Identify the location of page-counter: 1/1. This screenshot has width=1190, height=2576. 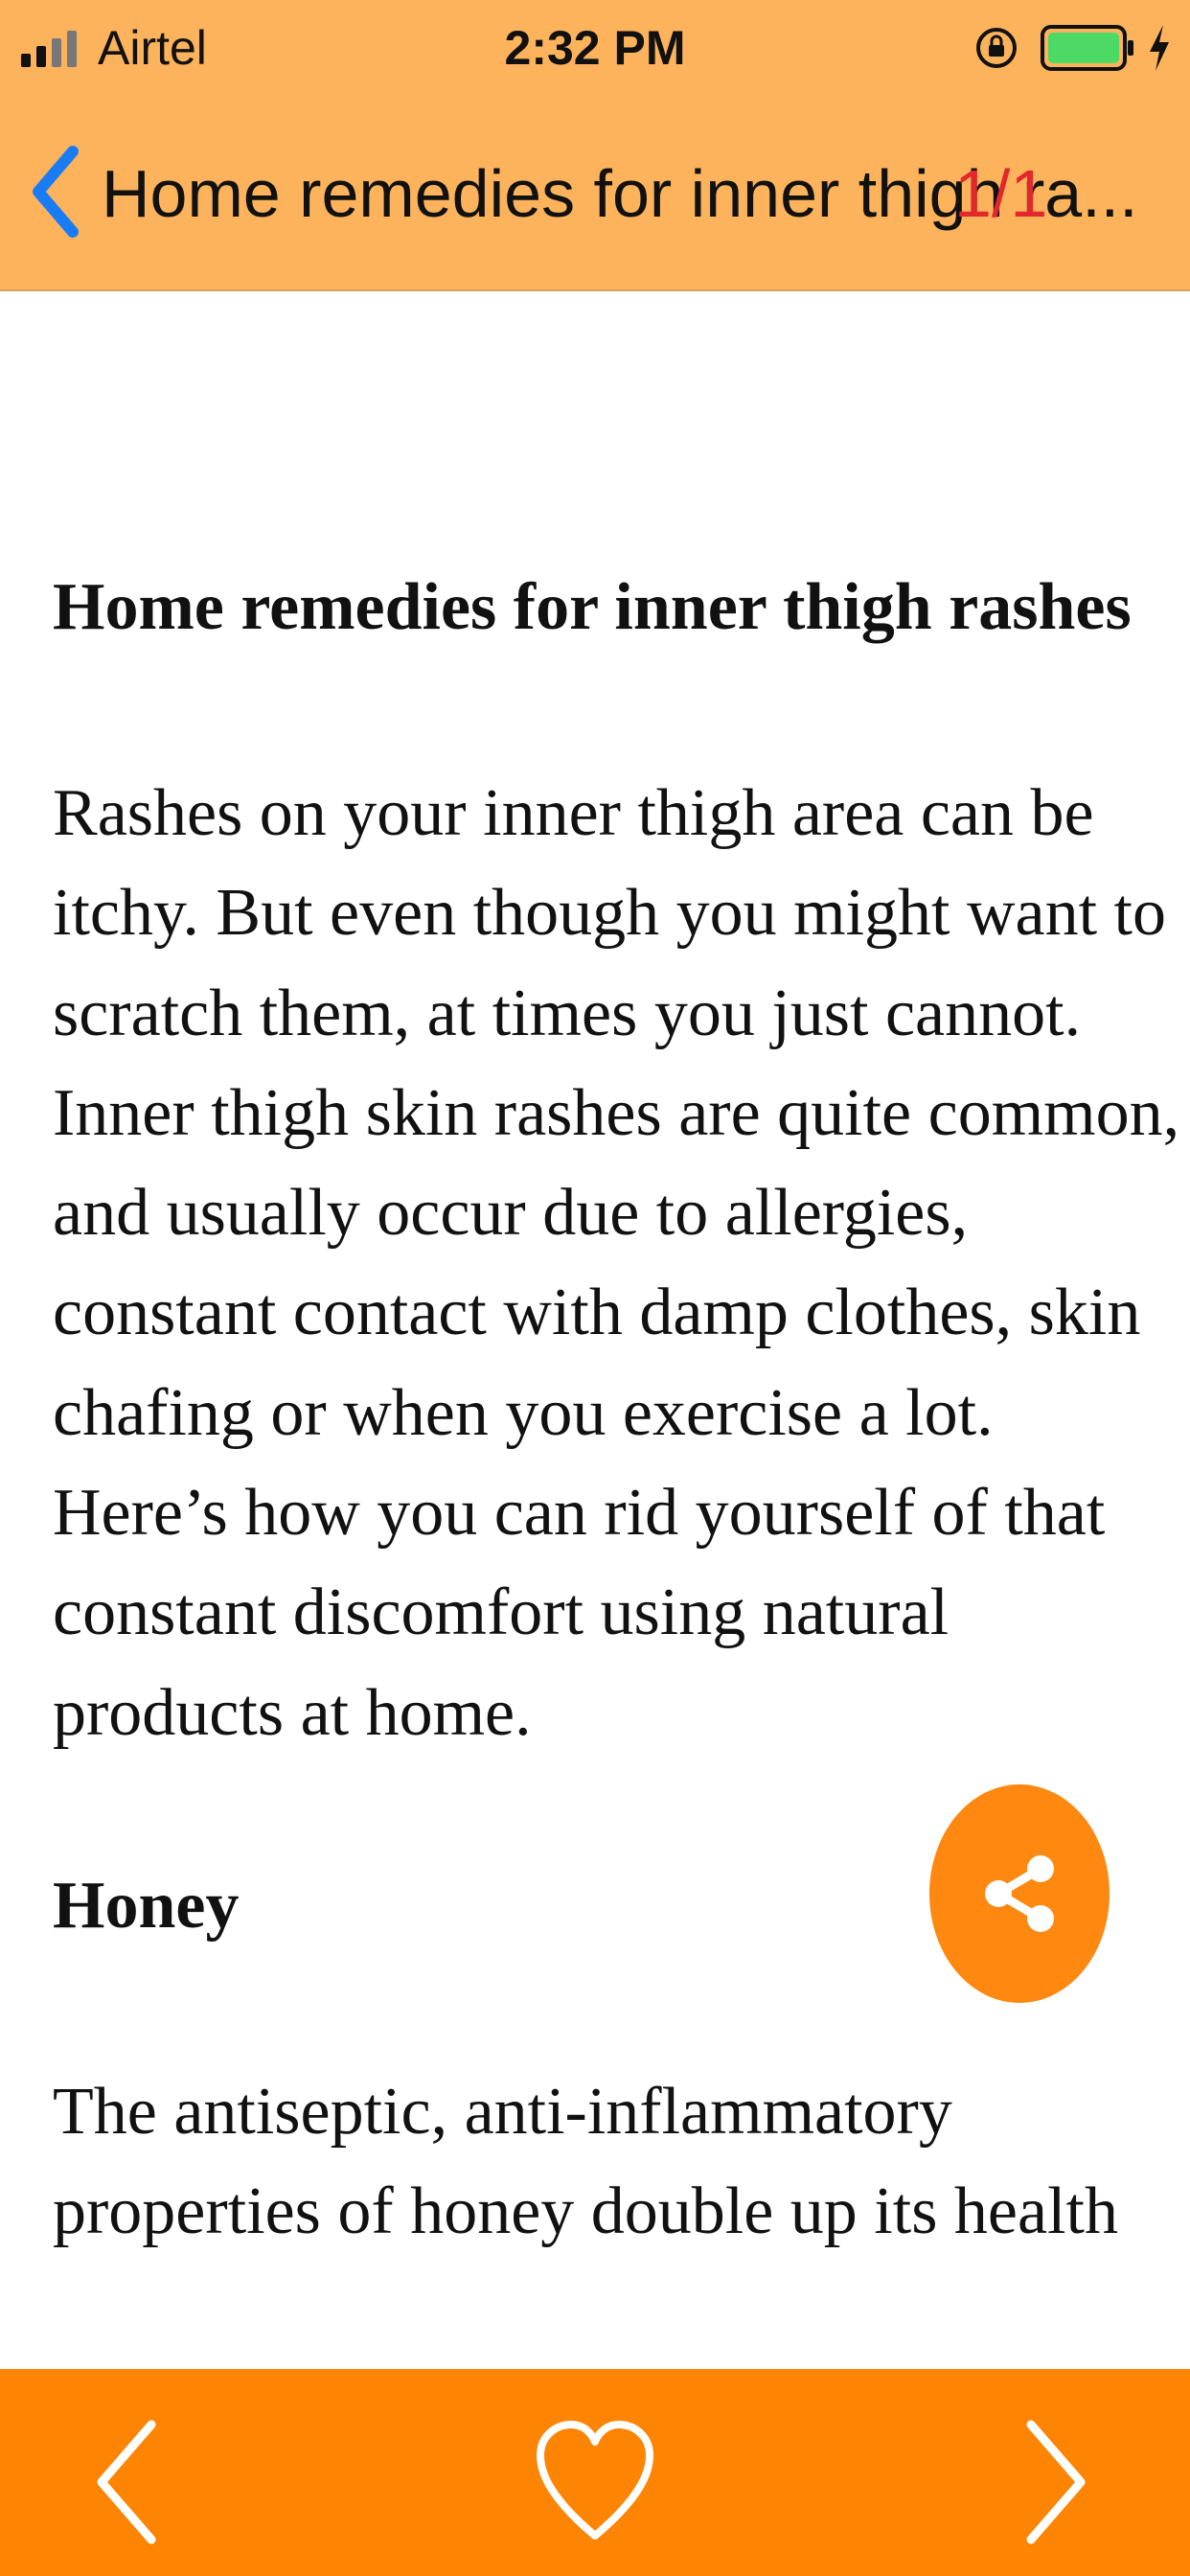
(1001, 193).